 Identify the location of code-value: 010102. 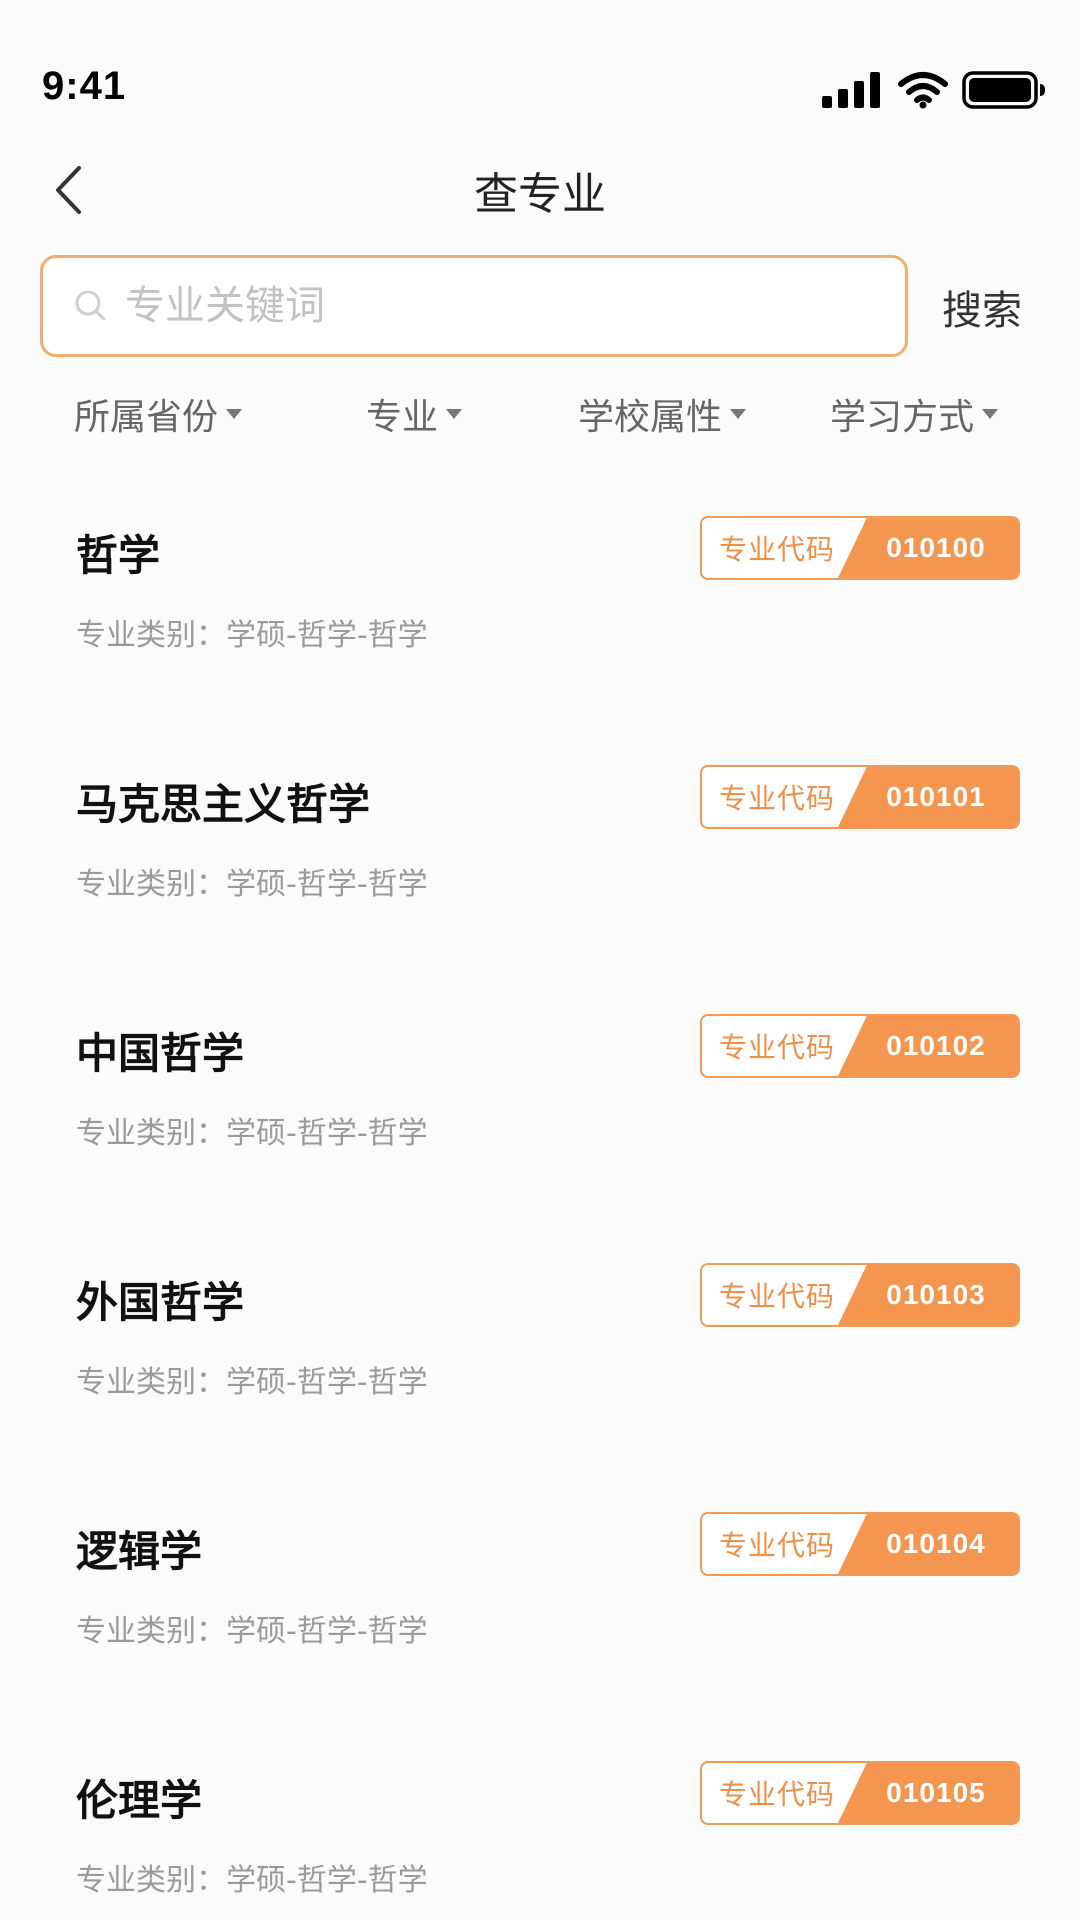
(936, 1045).